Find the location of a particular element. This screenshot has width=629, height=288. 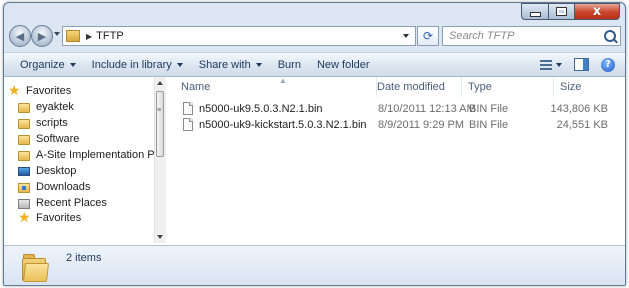

new-folder-button: New folder is located at coordinates (343, 64).